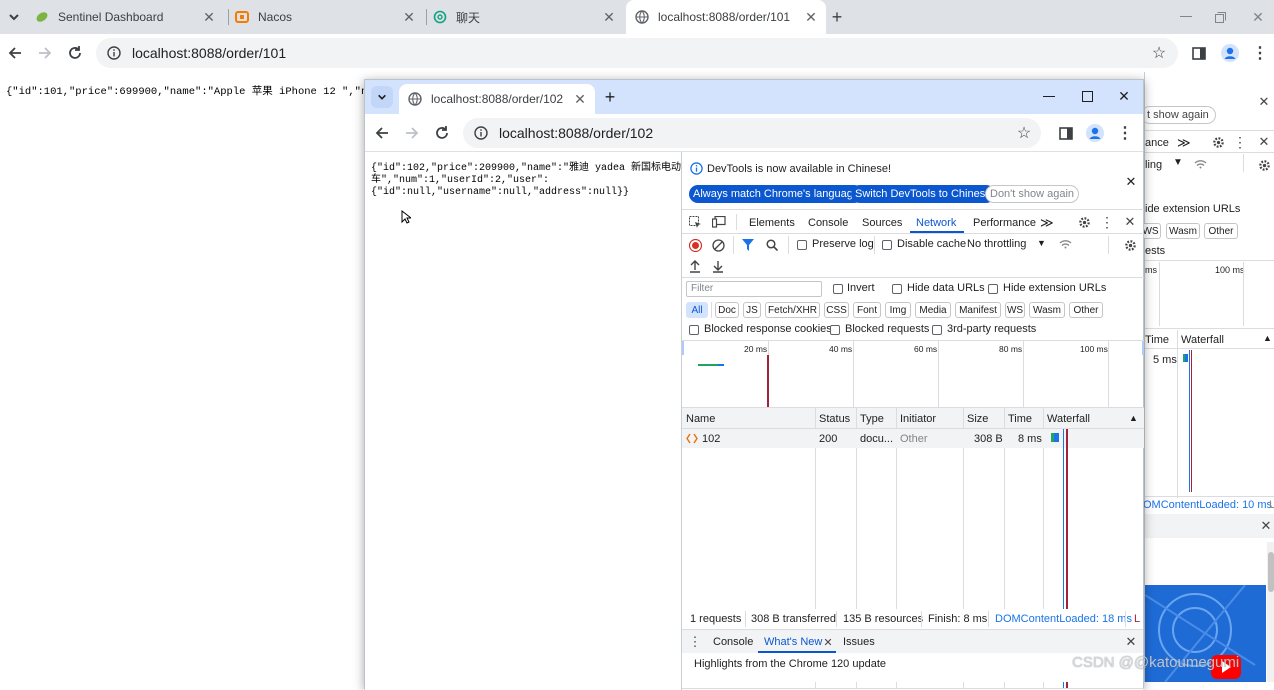 The width and height of the screenshot is (1274, 690). Describe the element at coordinates (719, 222) in the screenshot. I see `device-toolbar-icon` at that location.